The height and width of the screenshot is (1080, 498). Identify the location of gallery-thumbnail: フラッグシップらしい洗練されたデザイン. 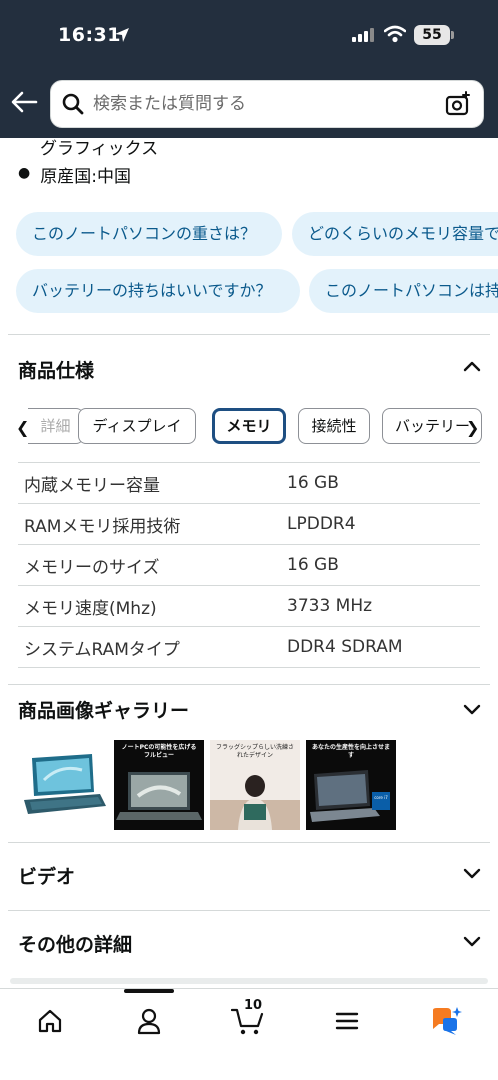
(255, 785).